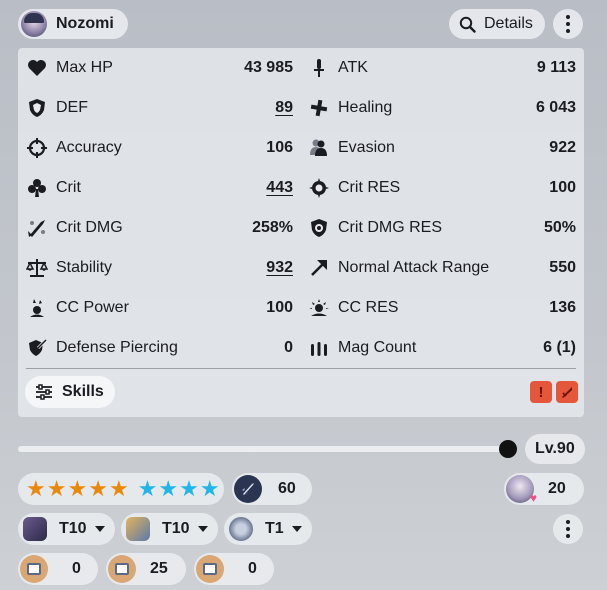 This screenshot has height=590, width=607. Describe the element at coordinates (442, 308) in the screenshot. I see `stat-row: CC RES 136` at that location.